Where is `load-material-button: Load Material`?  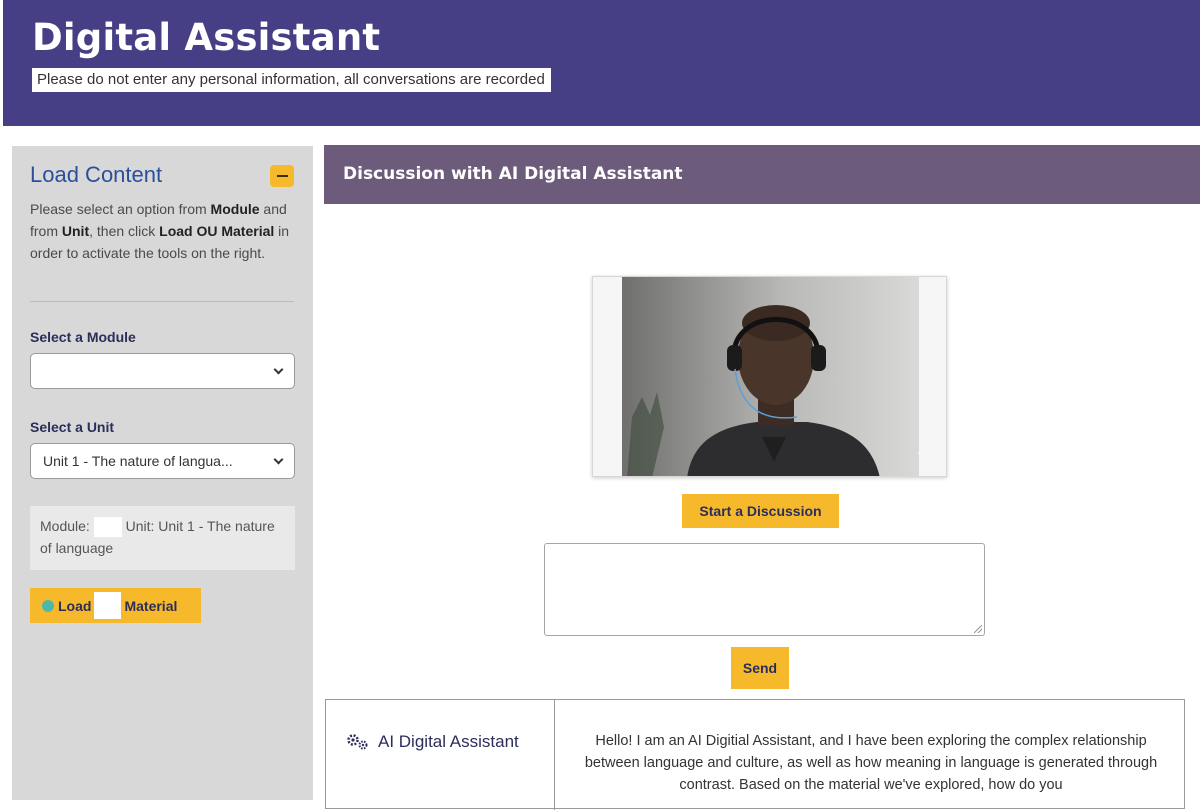 load-material-button: Load Material is located at coordinates (115, 605).